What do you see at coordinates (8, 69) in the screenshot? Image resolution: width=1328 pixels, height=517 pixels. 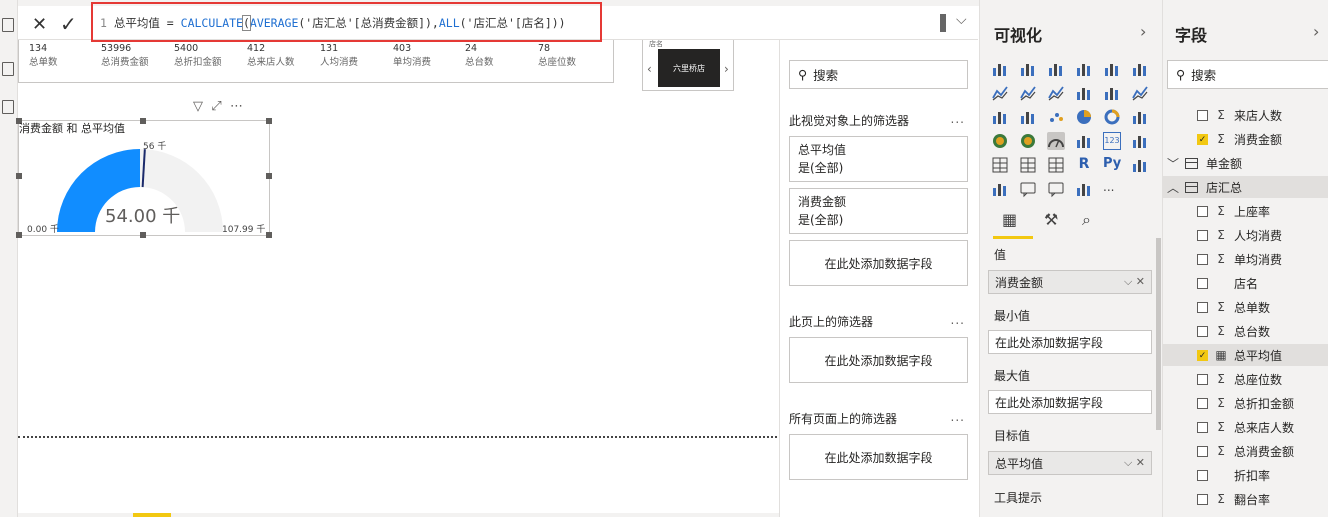 I see `data-view-icon` at bounding box center [8, 69].